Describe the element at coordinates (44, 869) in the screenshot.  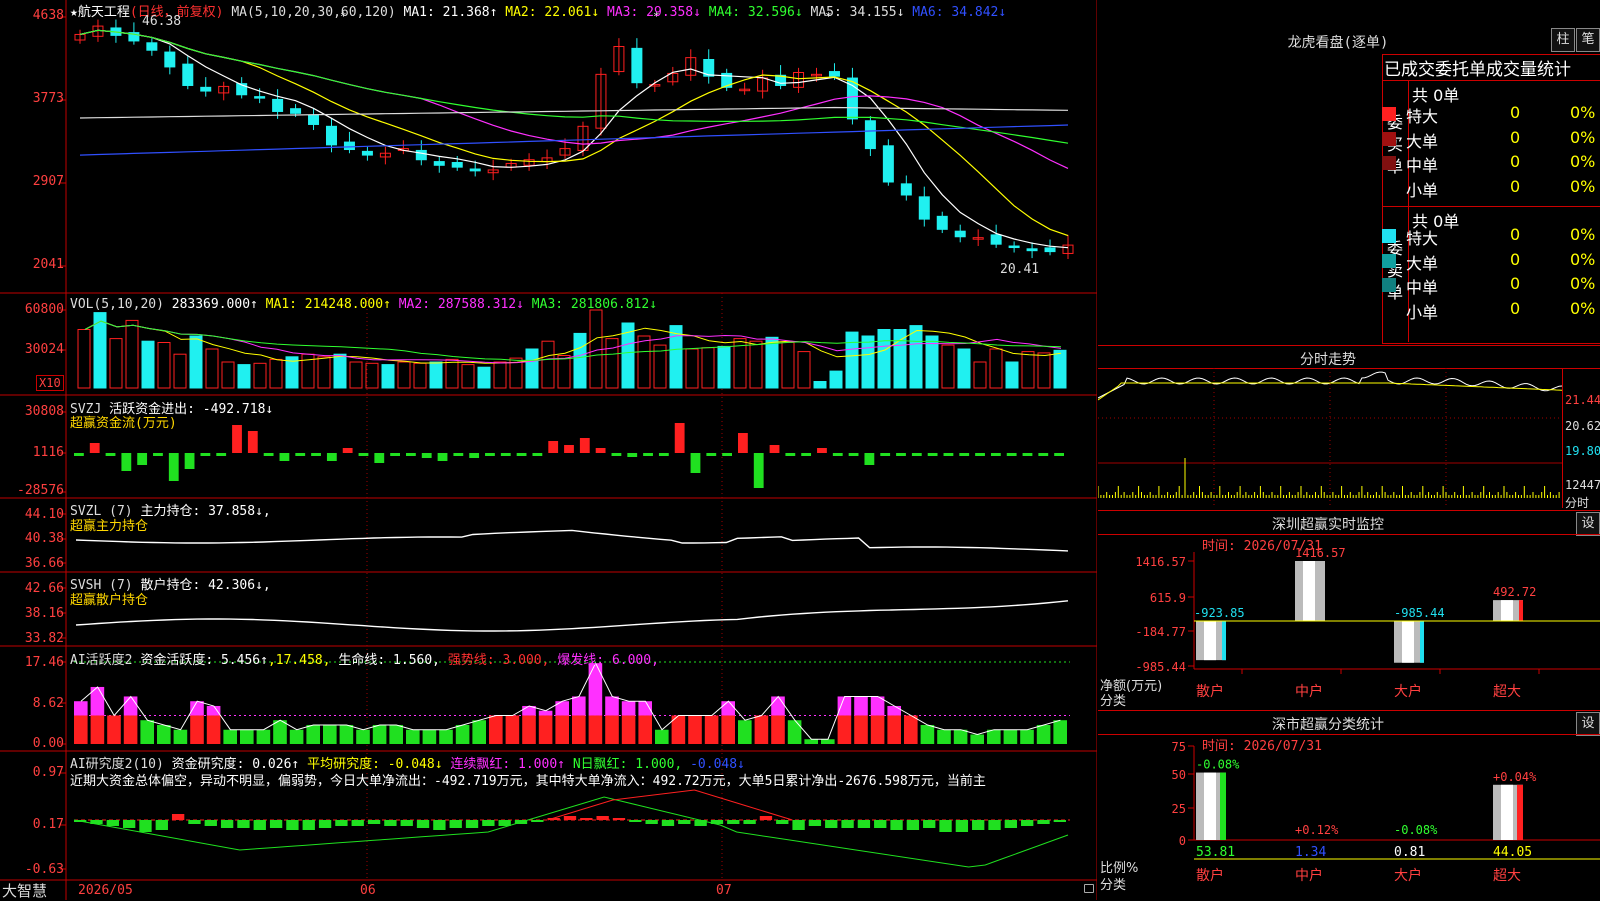
I see `aires-tick-3: -0.63` at that location.